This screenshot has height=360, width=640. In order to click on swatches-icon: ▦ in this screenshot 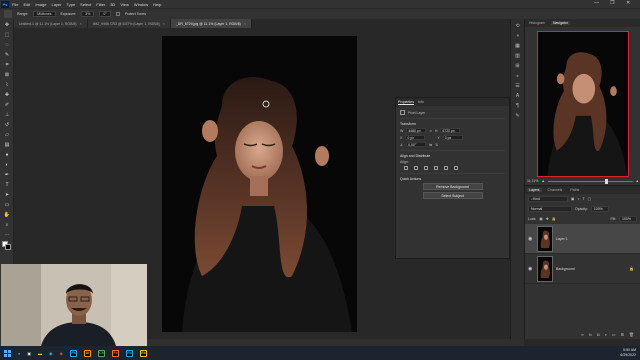, I will do `click(518, 46)`.